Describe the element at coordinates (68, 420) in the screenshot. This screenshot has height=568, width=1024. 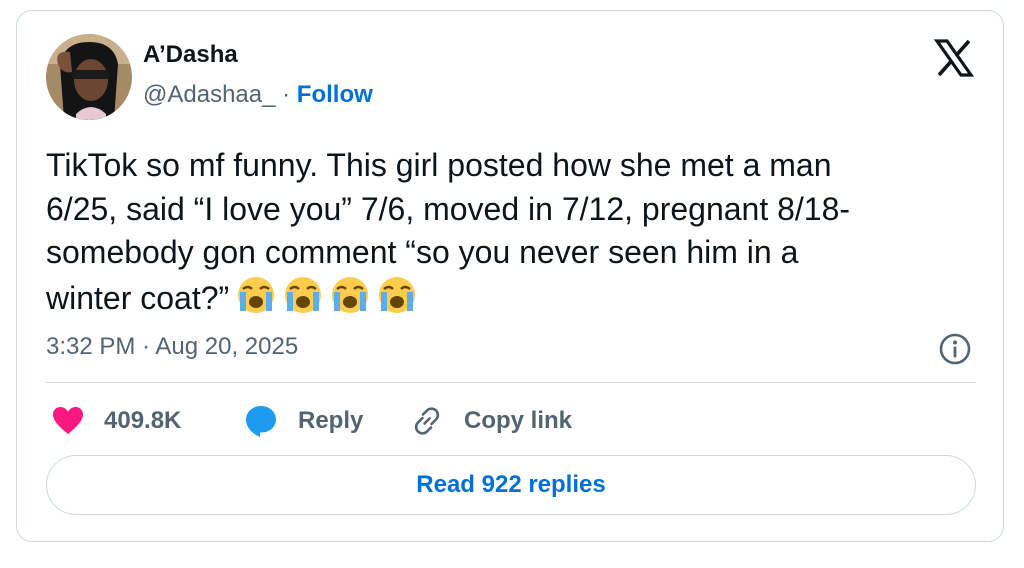
I see `heart-icon` at that location.